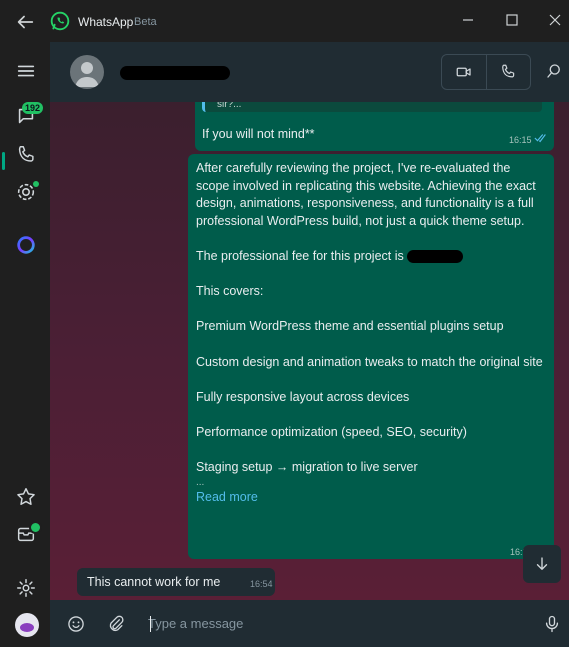 This screenshot has width=569, height=647. What do you see at coordinates (175, 73) in the screenshot?
I see `contact-name-redacted` at bounding box center [175, 73].